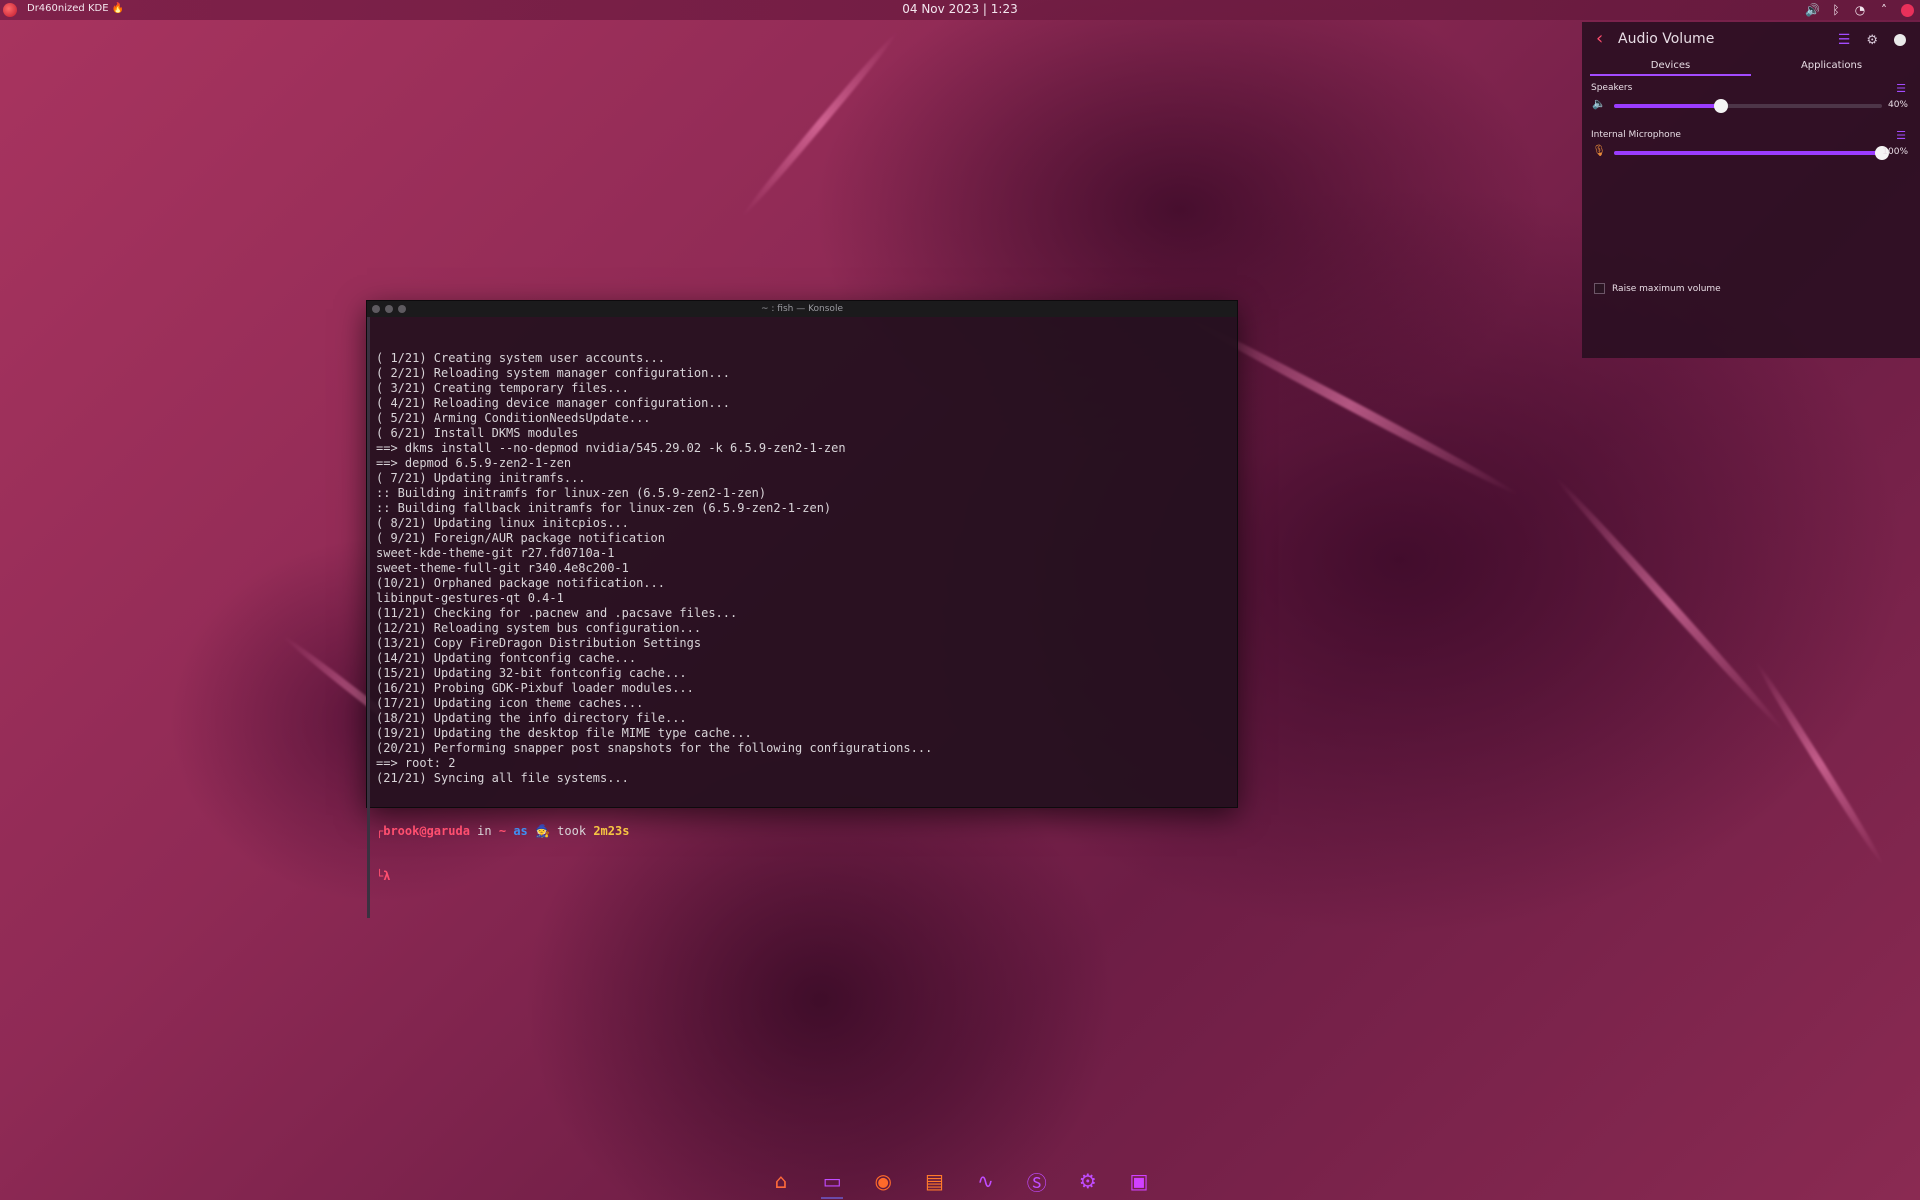 The height and width of the screenshot is (1200, 1920). What do you see at coordinates (1599, 38) in the screenshot?
I see `back-arrow-icon: ‹` at bounding box center [1599, 38].